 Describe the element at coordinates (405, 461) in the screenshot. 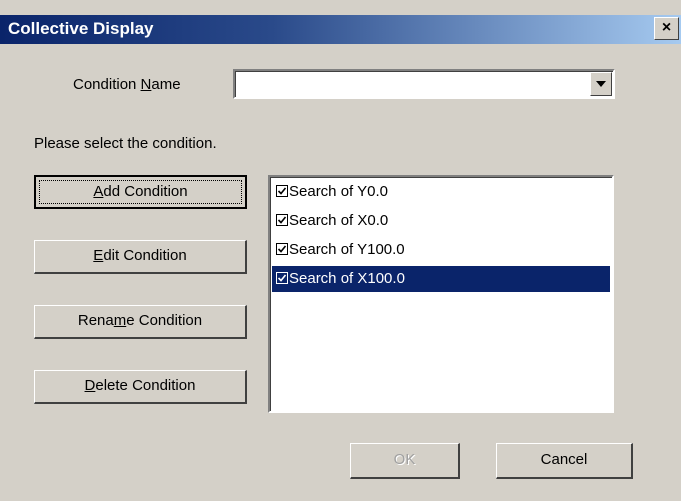

I see `ok-button: OK` at that location.